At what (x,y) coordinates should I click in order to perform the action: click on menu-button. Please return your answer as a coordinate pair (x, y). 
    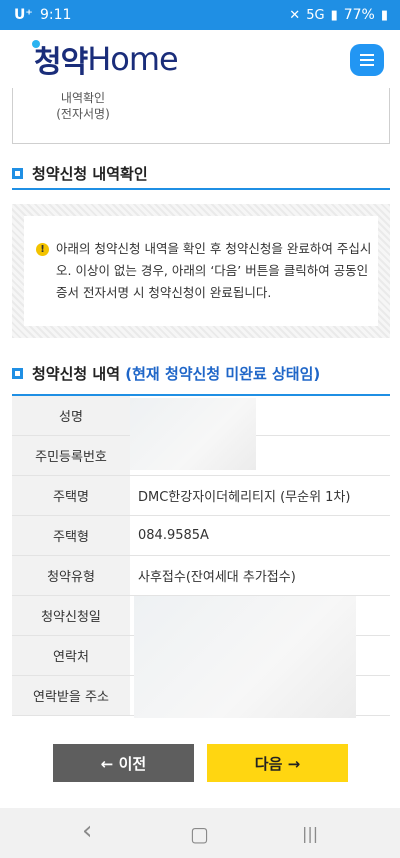
    Looking at the image, I should click on (367, 60).